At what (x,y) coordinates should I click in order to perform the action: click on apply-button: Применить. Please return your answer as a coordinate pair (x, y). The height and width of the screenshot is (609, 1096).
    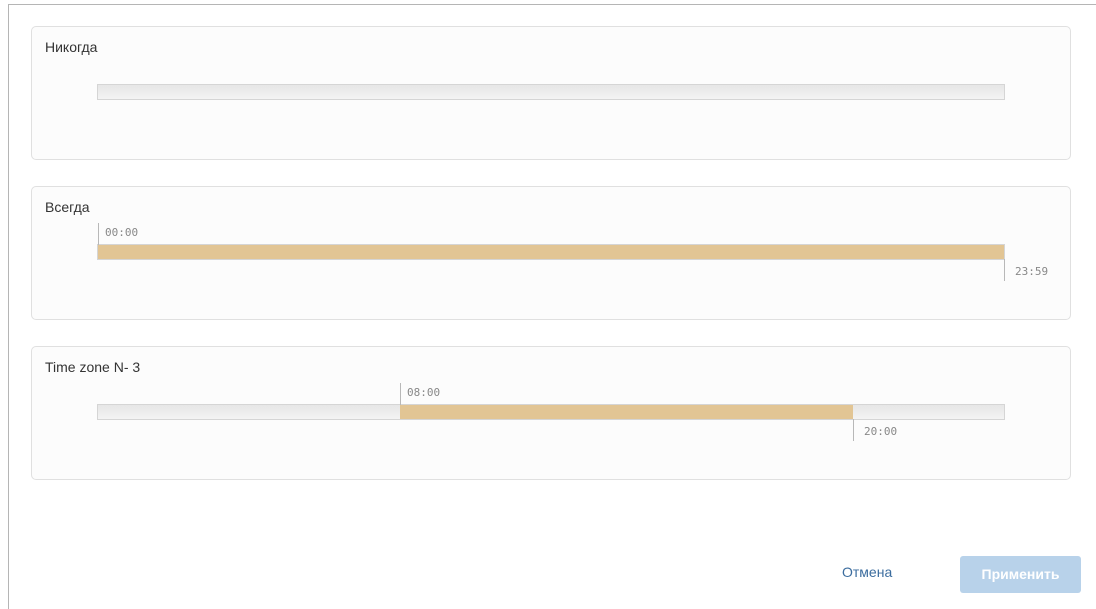
    Looking at the image, I should click on (1020, 574).